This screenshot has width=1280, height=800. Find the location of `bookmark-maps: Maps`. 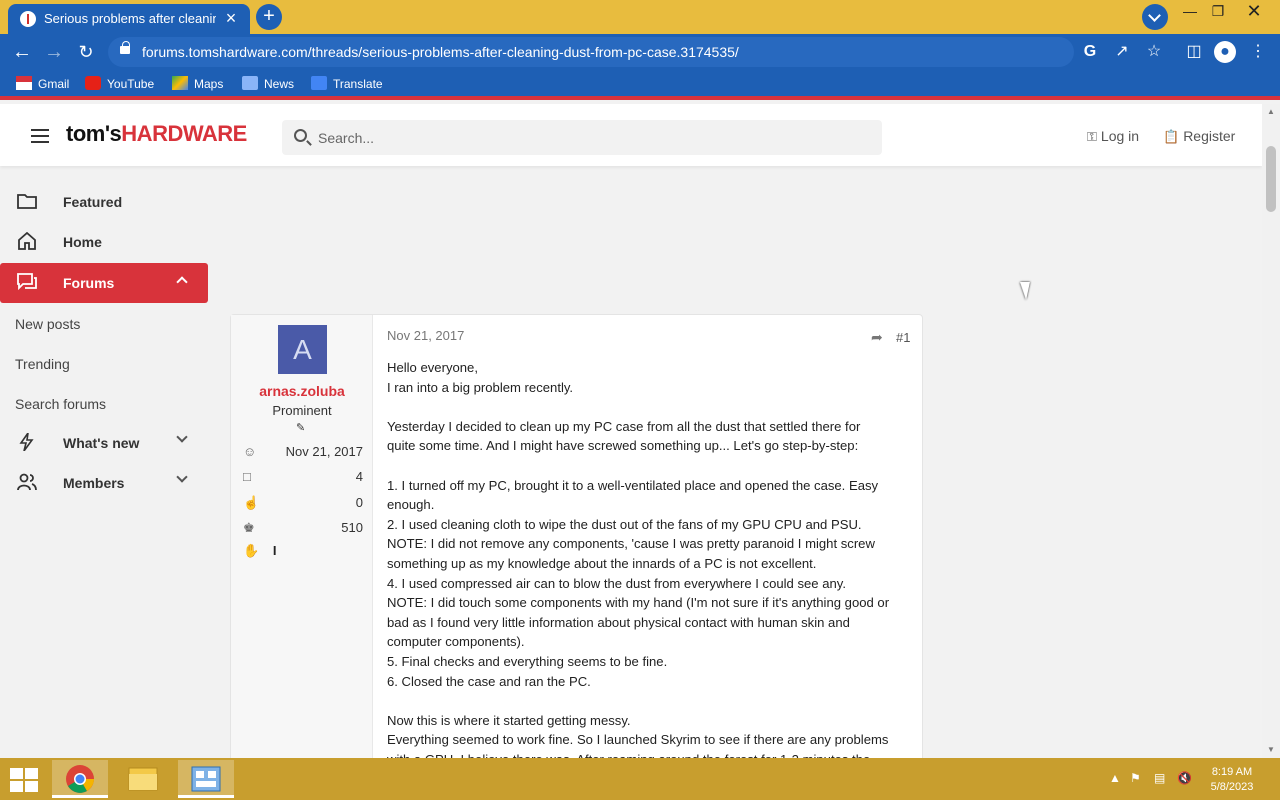

bookmark-maps: Maps is located at coordinates (197, 85).